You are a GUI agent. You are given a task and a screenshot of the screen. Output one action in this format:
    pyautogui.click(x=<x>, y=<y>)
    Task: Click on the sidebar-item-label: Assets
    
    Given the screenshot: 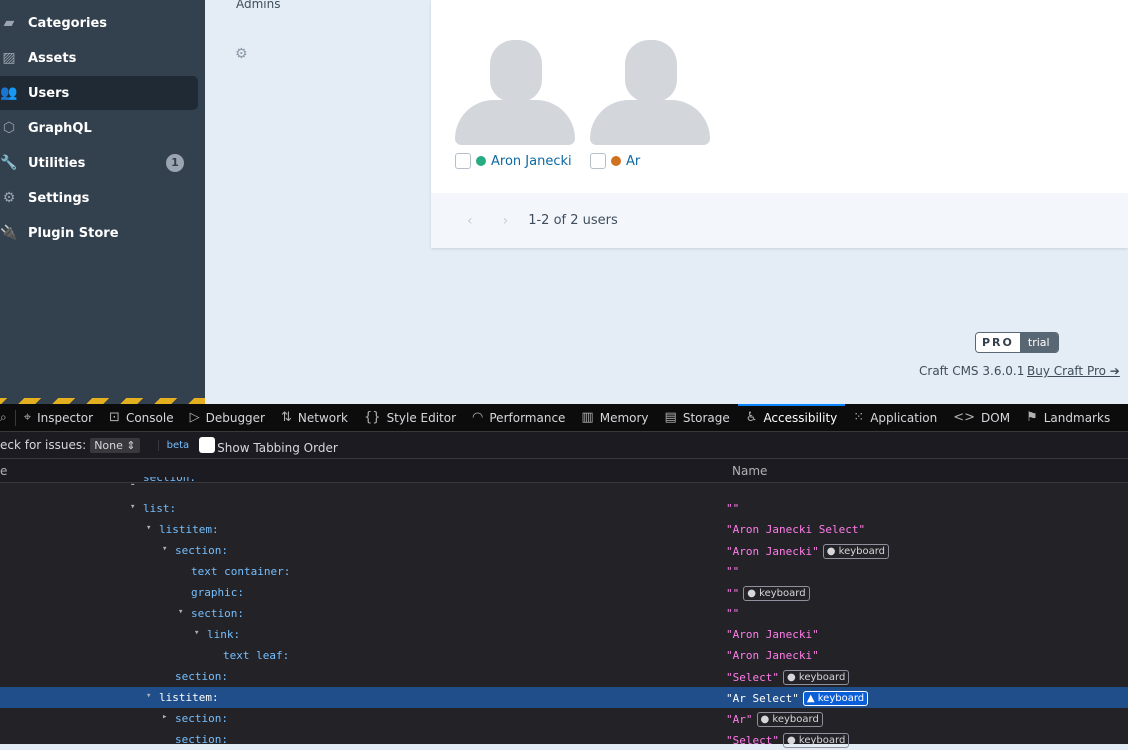 What is the action you would take?
    pyautogui.click(x=52, y=58)
    